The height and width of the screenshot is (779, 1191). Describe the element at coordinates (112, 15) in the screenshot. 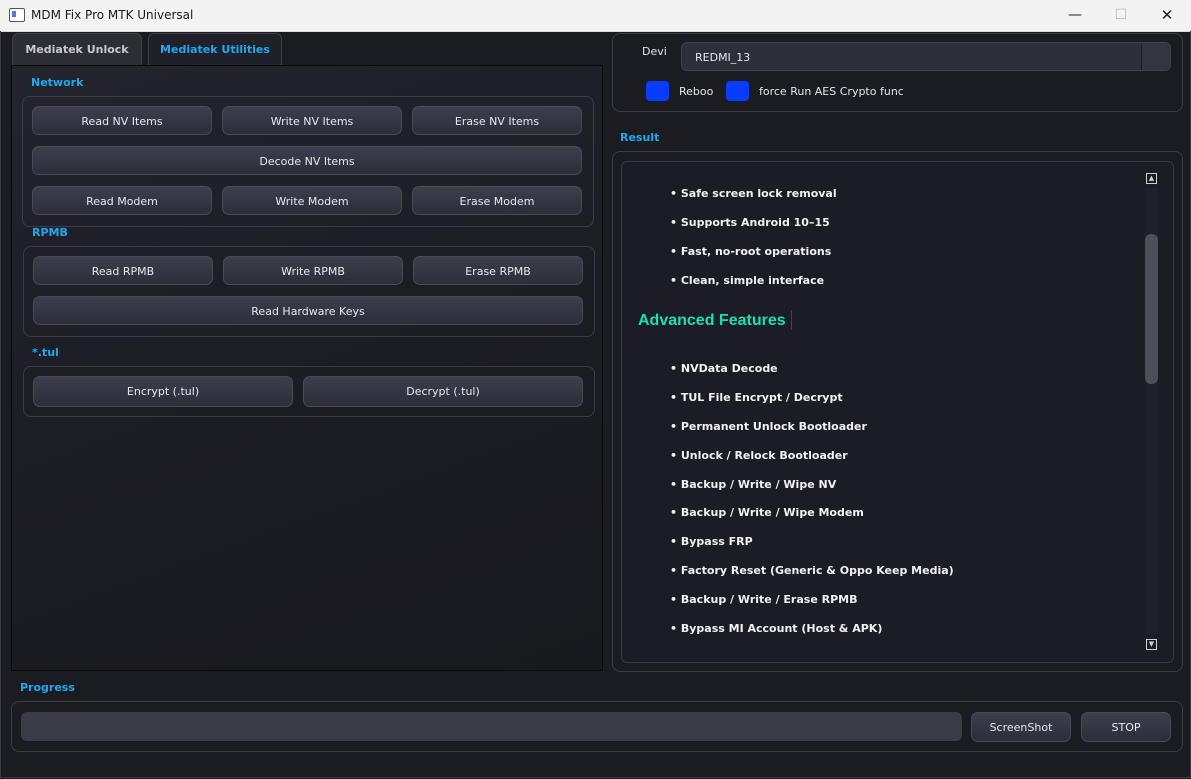

I see `window-title: MDM Fix Pro MTK Universal` at that location.